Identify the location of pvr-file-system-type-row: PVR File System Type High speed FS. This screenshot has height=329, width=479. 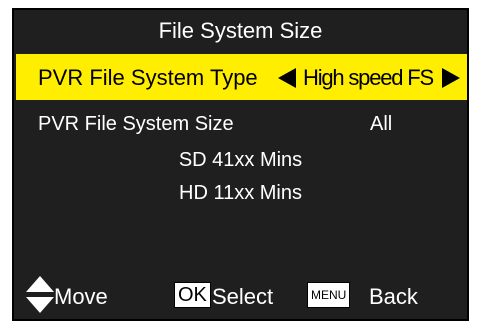
(241, 77).